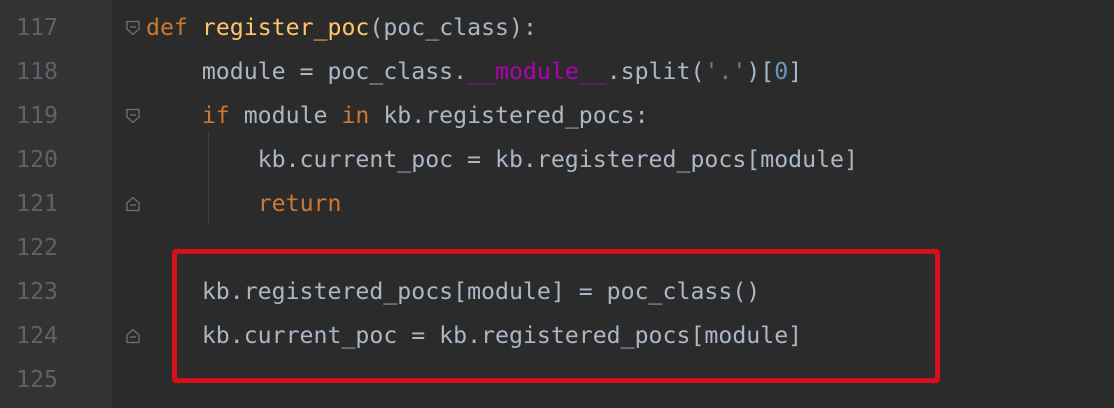 Image resolution: width=1114 pixels, height=408 pixels. I want to click on code-token: .split(, so click(655, 71).